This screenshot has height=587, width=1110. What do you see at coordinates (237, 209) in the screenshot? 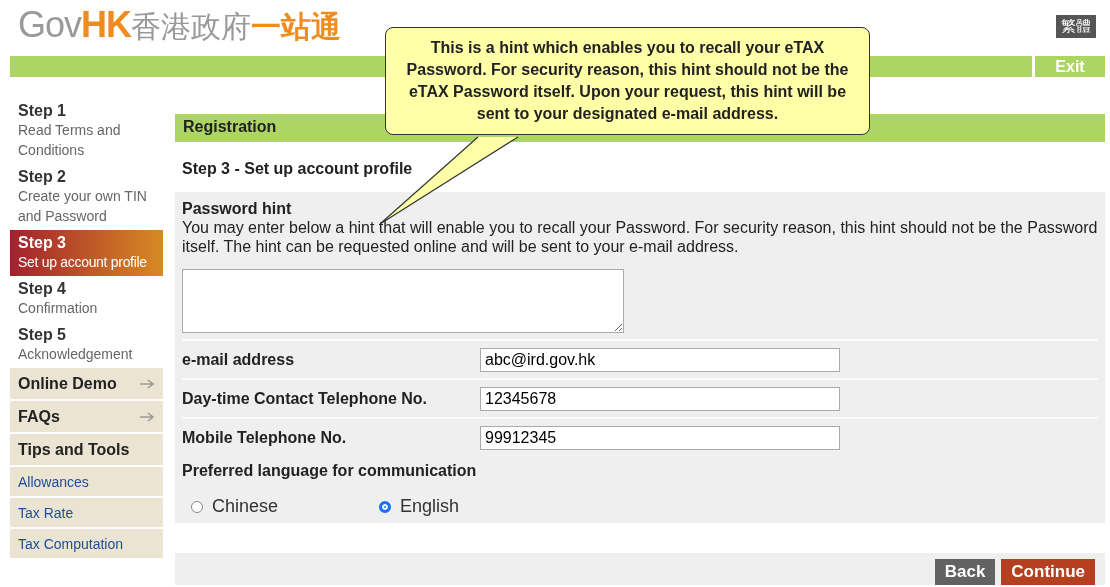
I see `password-hint-label: Password hint` at bounding box center [237, 209].